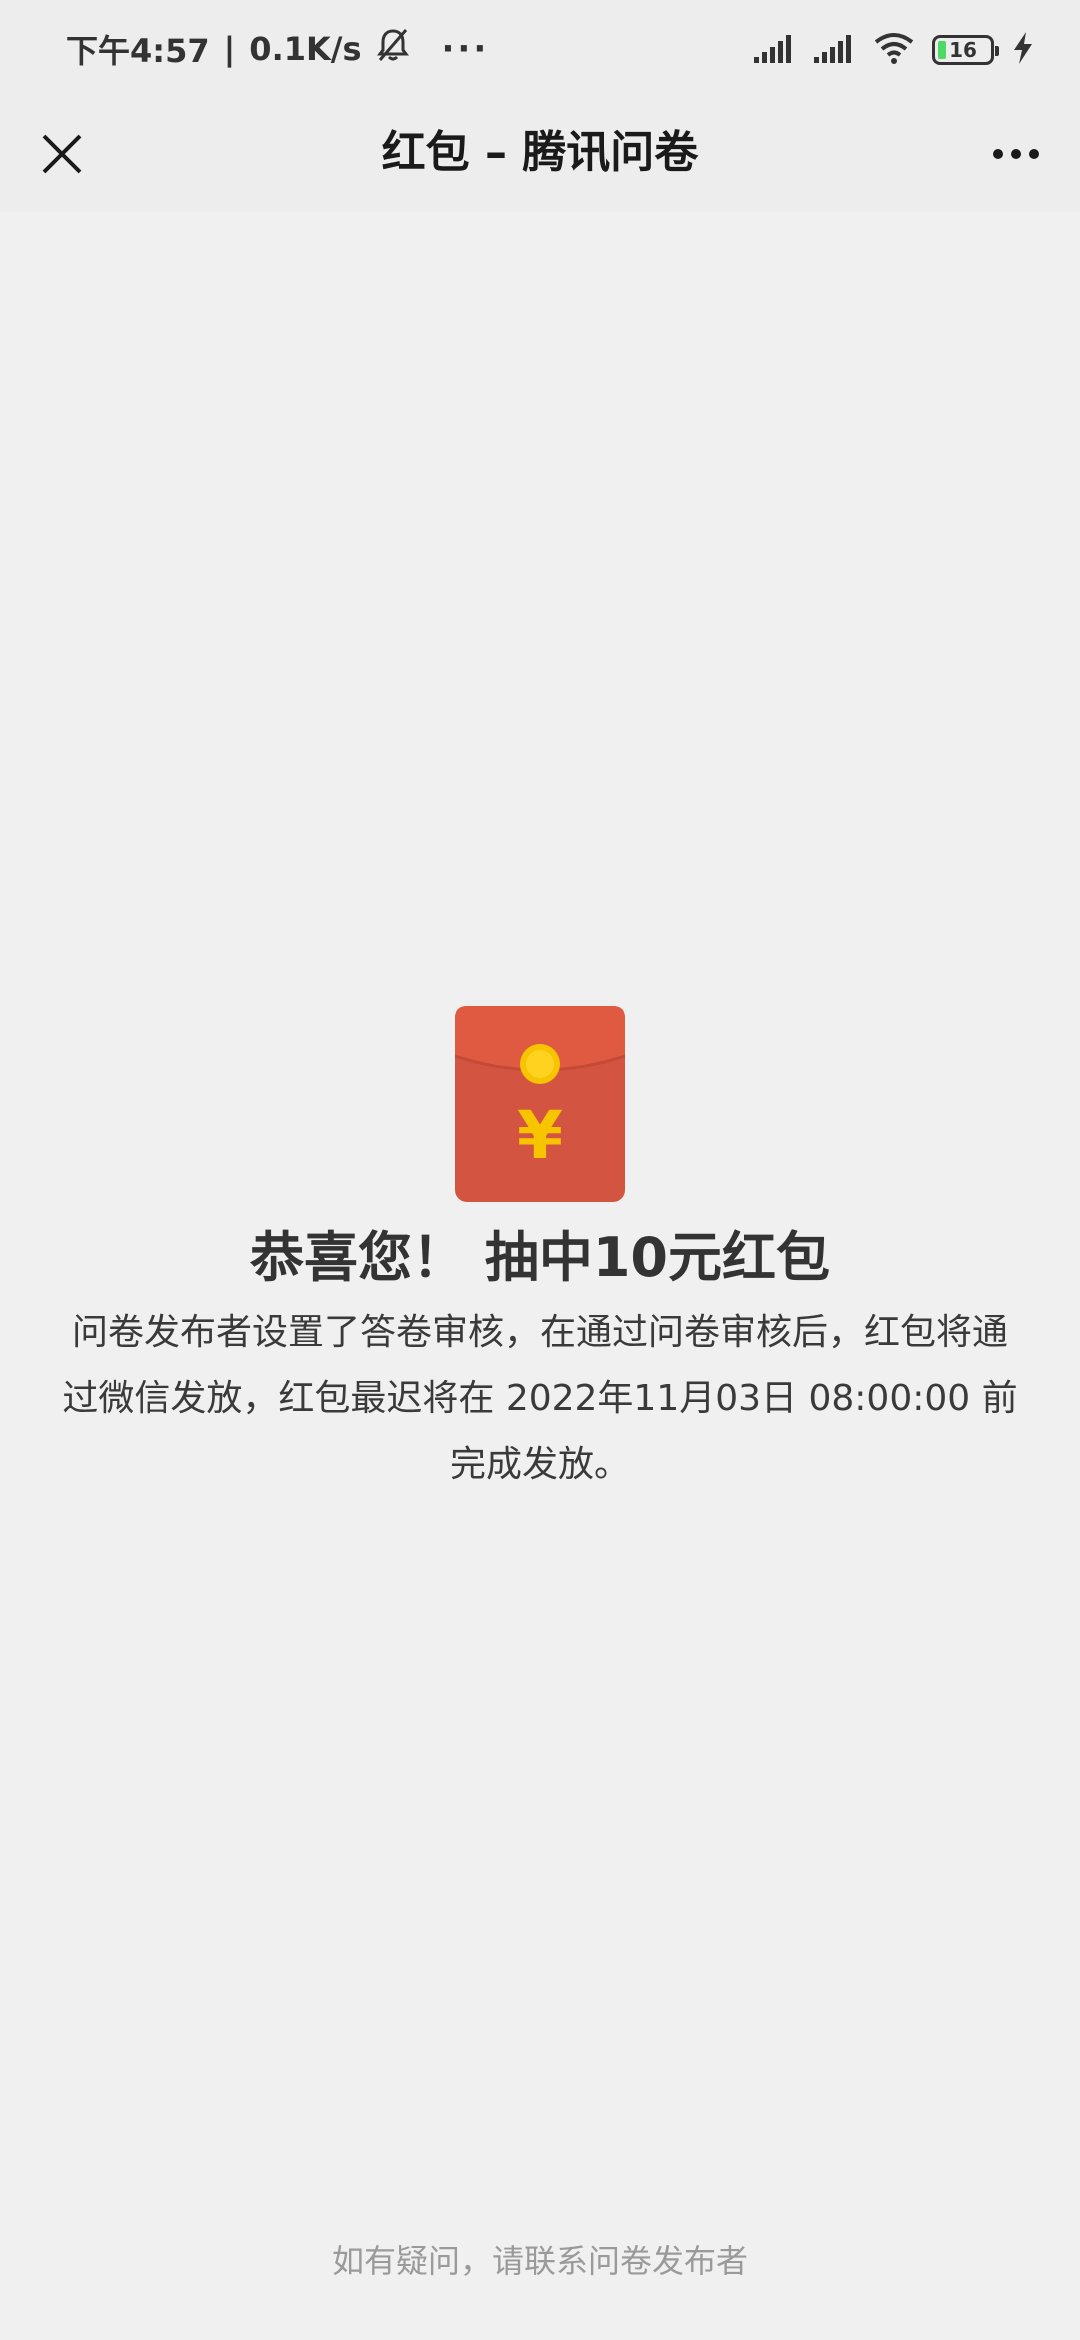 The height and width of the screenshot is (2340, 1080). I want to click on battery-fill, so click(942, 50).